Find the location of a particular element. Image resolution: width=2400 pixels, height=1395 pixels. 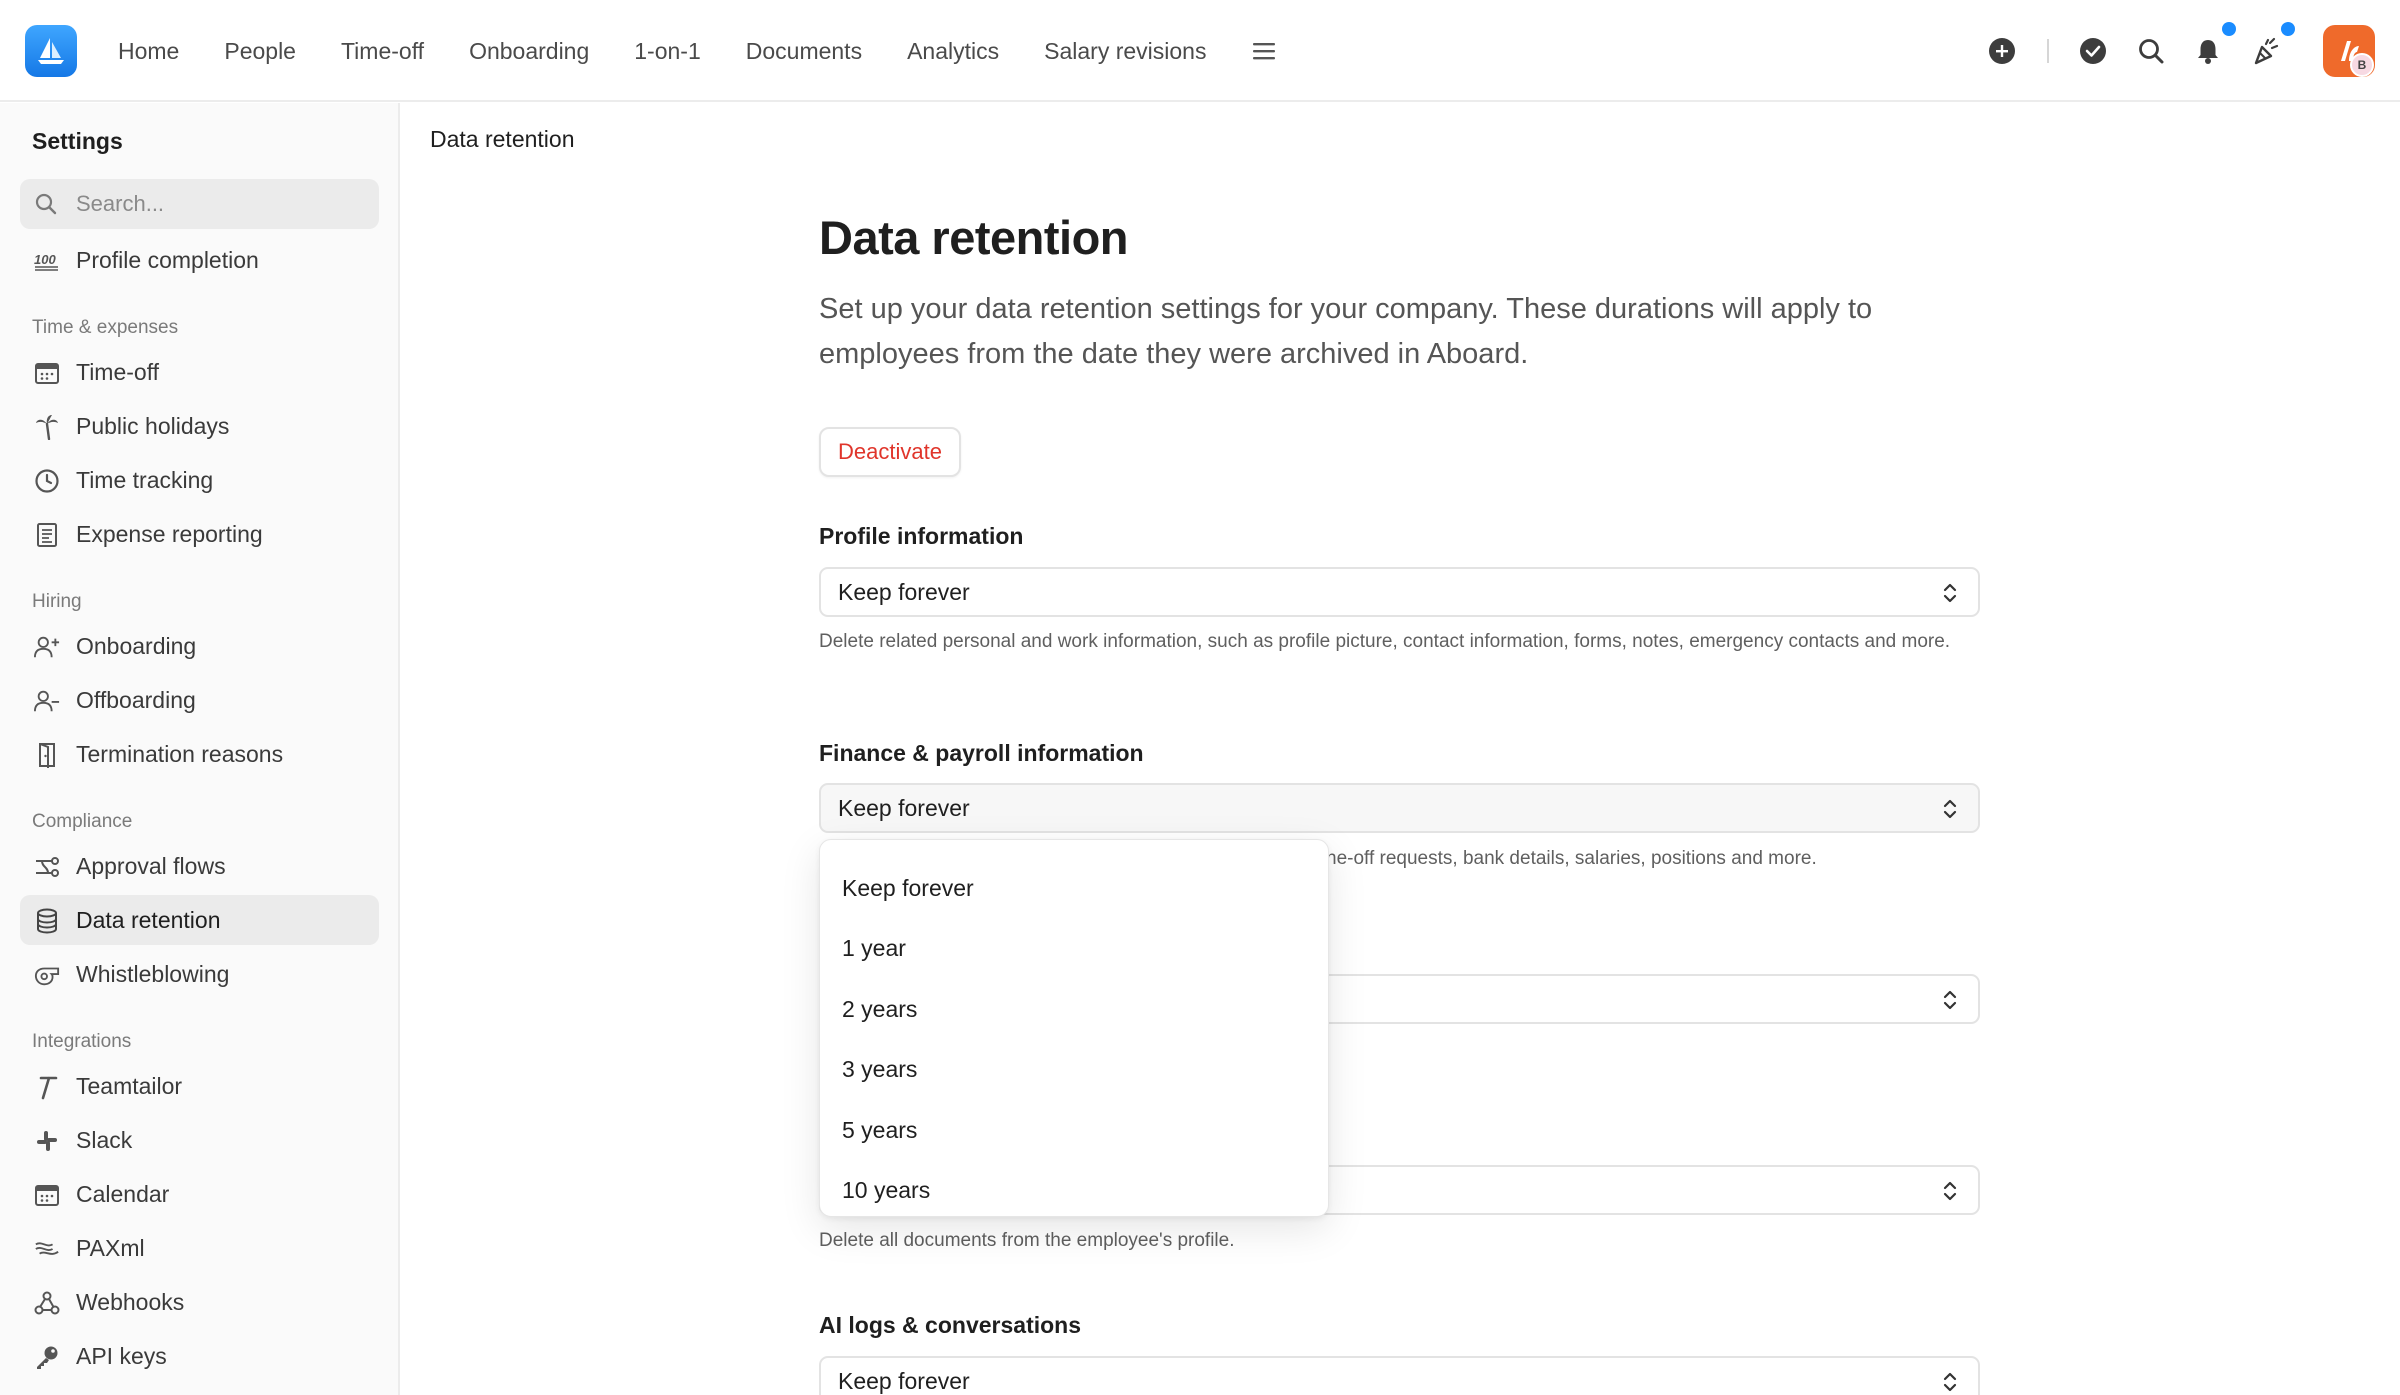

sidebar-item-label: Onboarding is located at coordinates (136, 645).